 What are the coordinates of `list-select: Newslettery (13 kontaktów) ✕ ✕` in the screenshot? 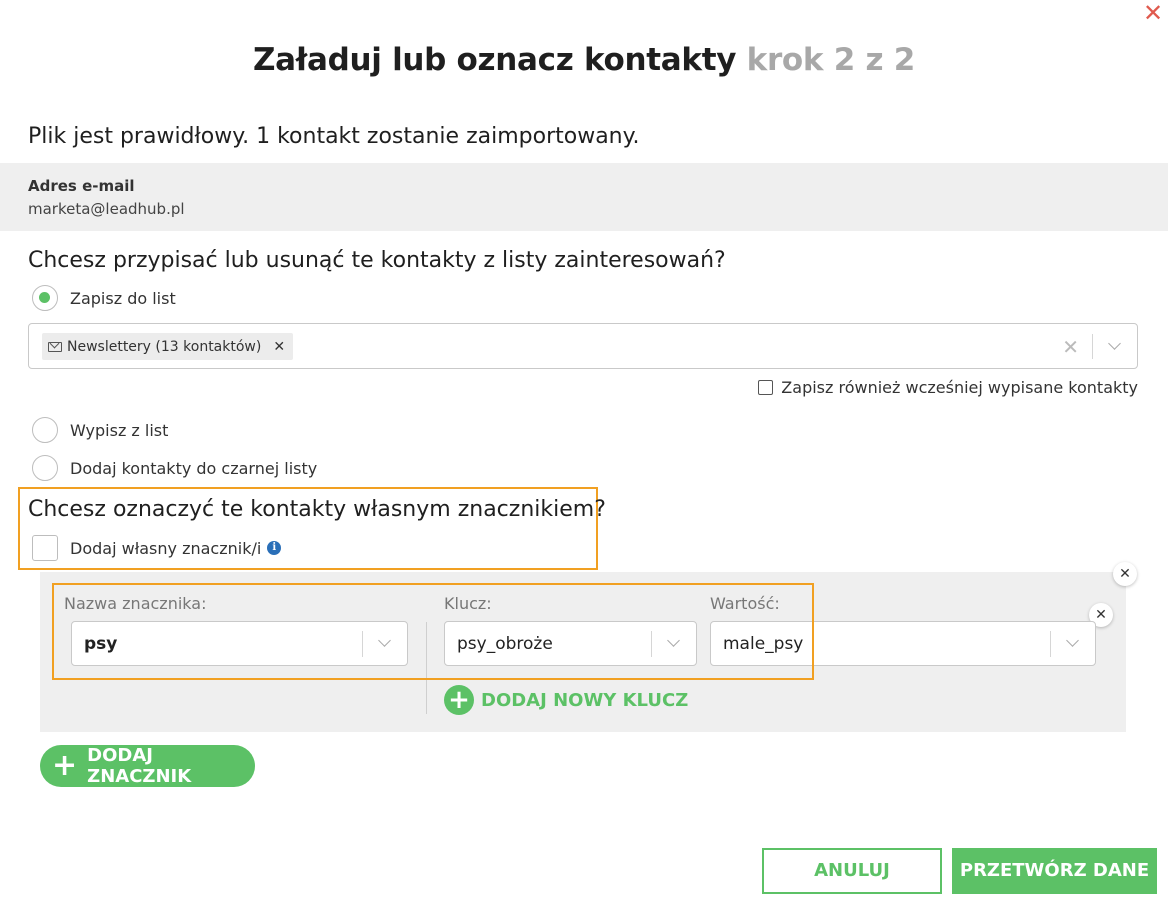 It's located at (583, 346).